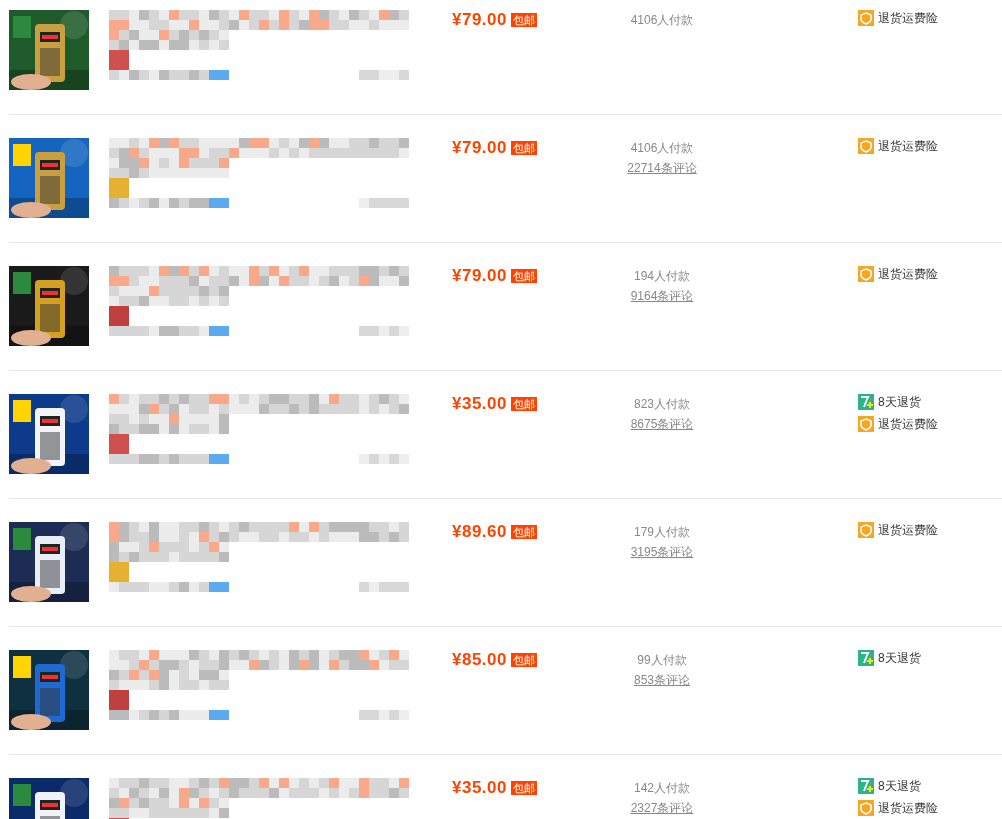 The width and height of the screenshot is (1002, 819). Describe the element at coordinates (662, 296) in the screenshot. I see `reviews-link: 9164条评论` at that location.